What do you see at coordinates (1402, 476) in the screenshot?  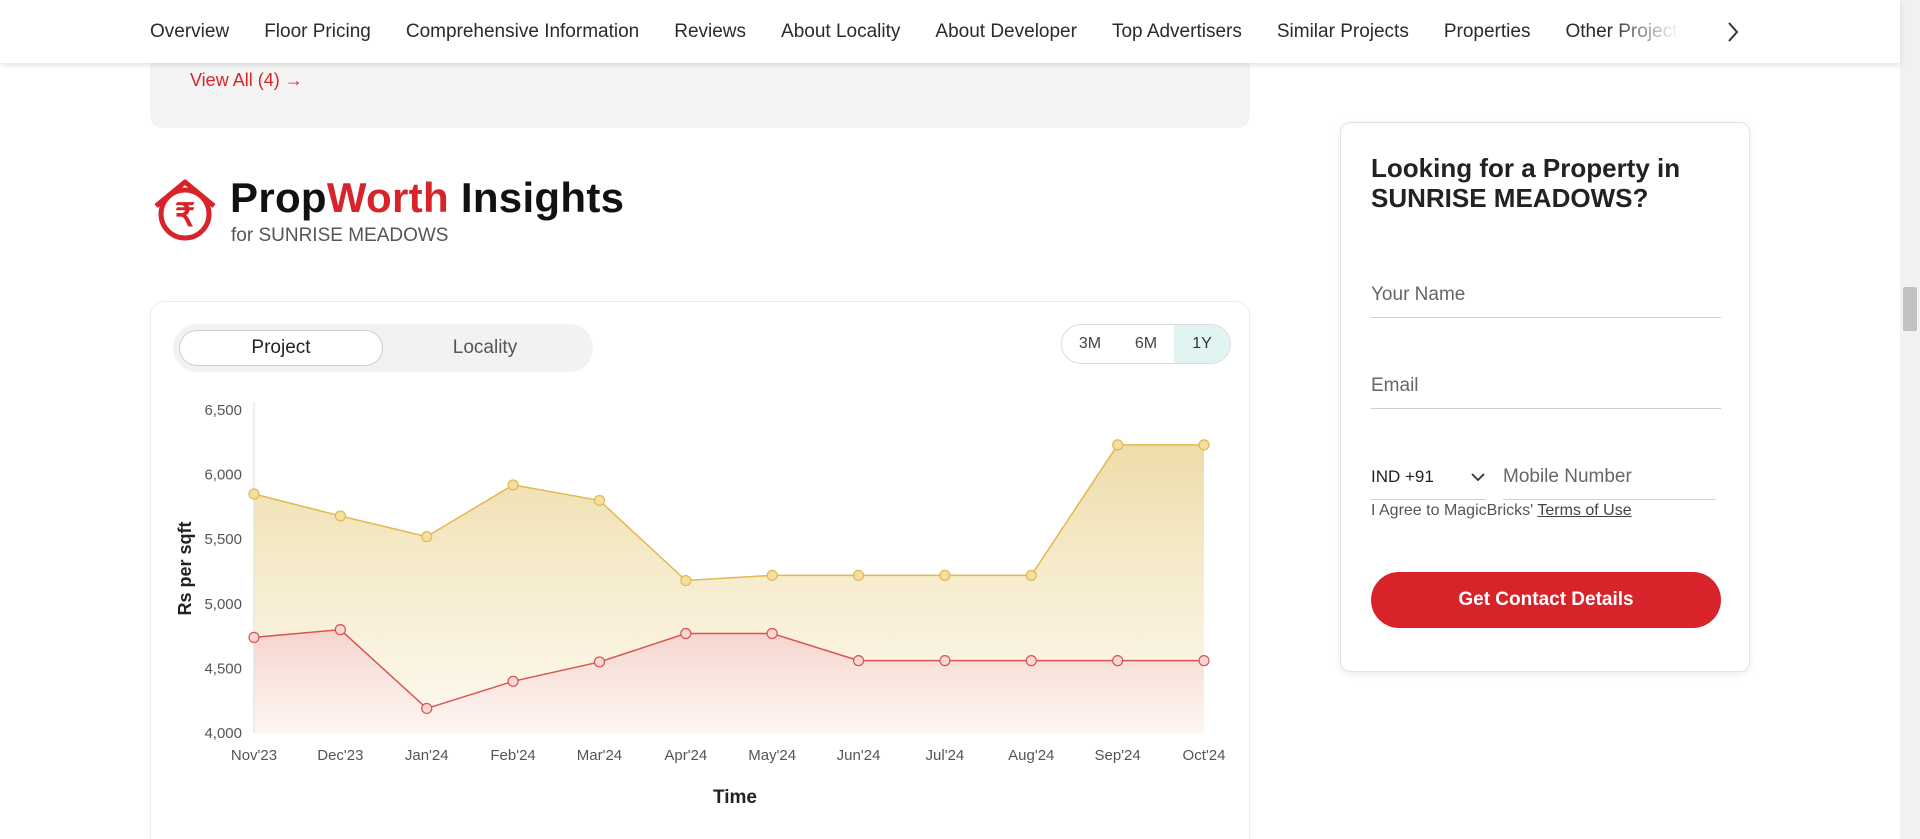 I see `country-code-value: IND +91` at bounding box center [1402, 476].